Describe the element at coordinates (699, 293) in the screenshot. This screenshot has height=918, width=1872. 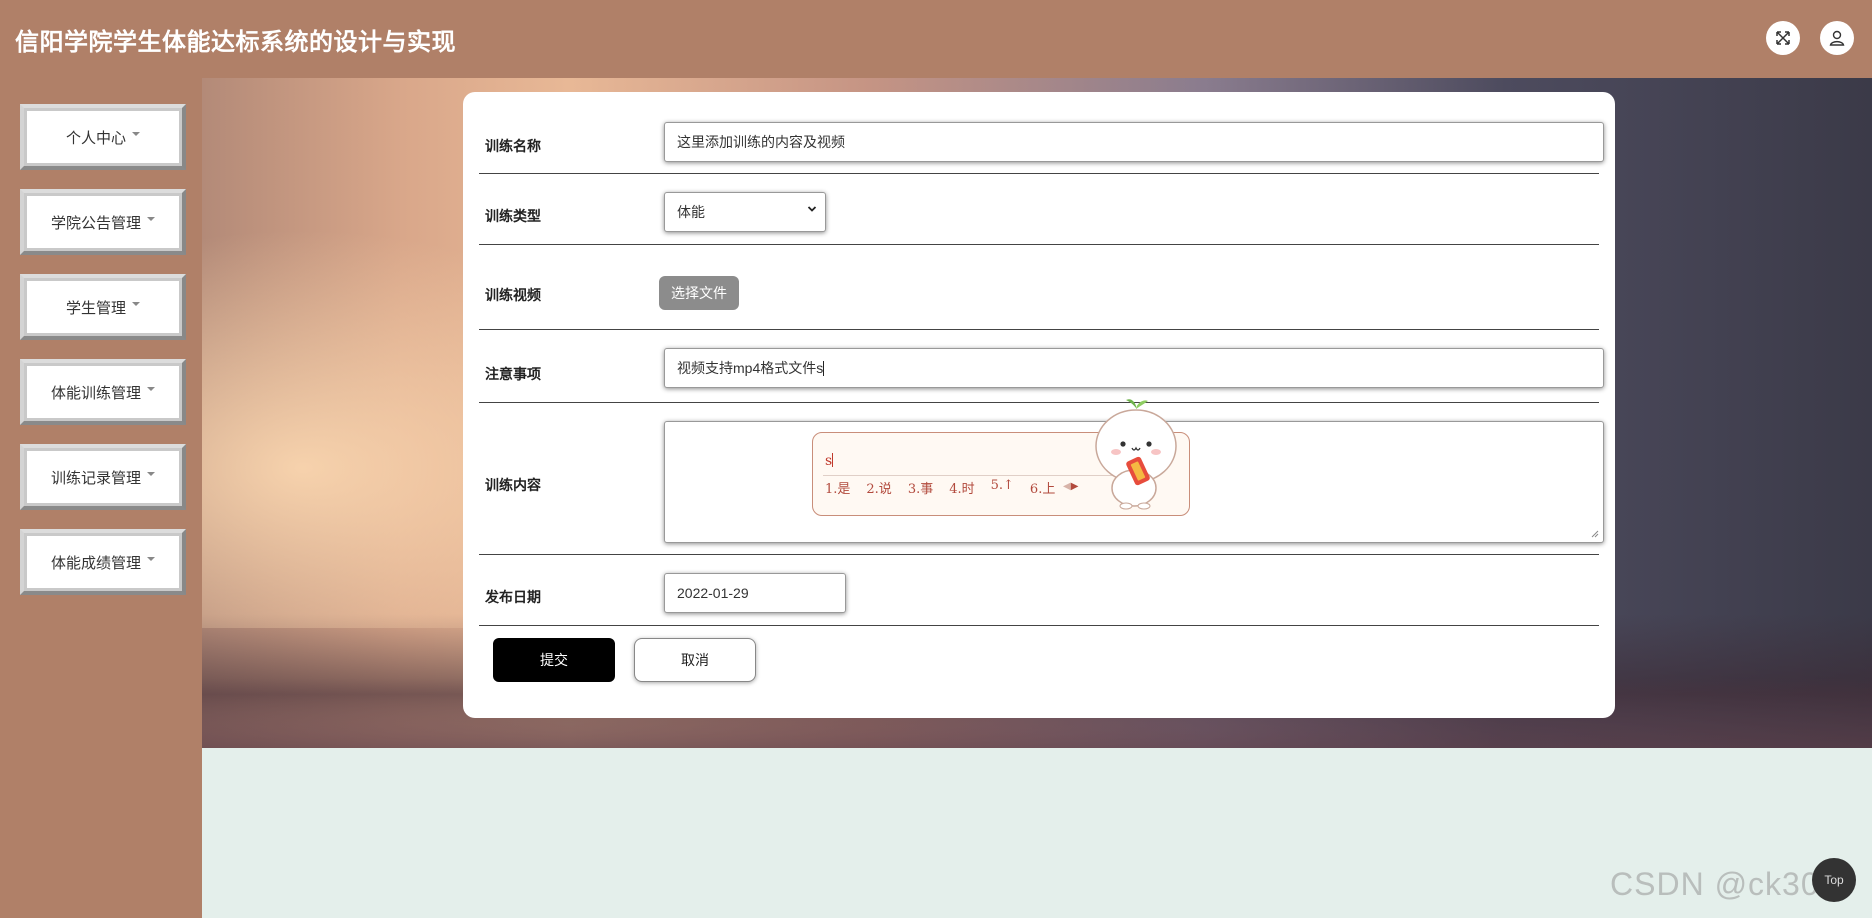
I see `choose-file-button: 选择文件` at that location.